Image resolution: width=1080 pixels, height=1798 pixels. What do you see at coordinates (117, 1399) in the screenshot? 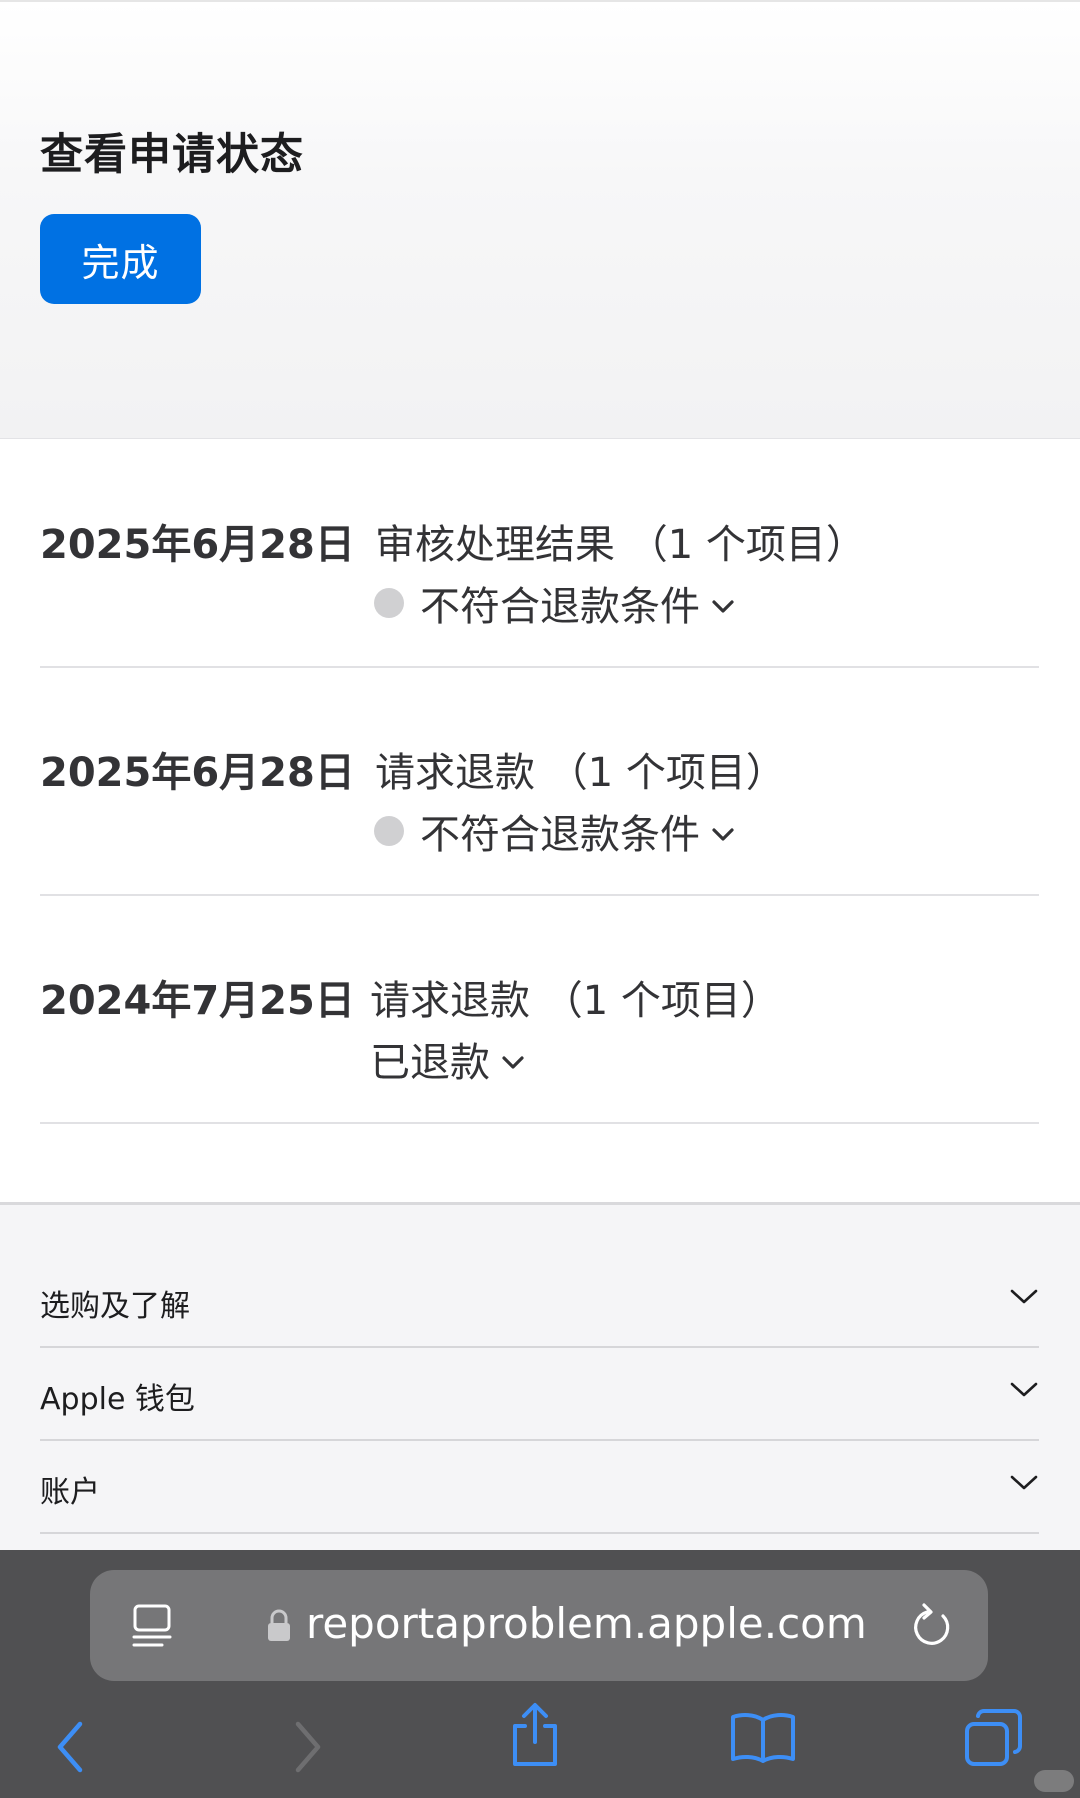
I see `footer-item-label: Apple 钱包` at bounding box center [117, 1399].